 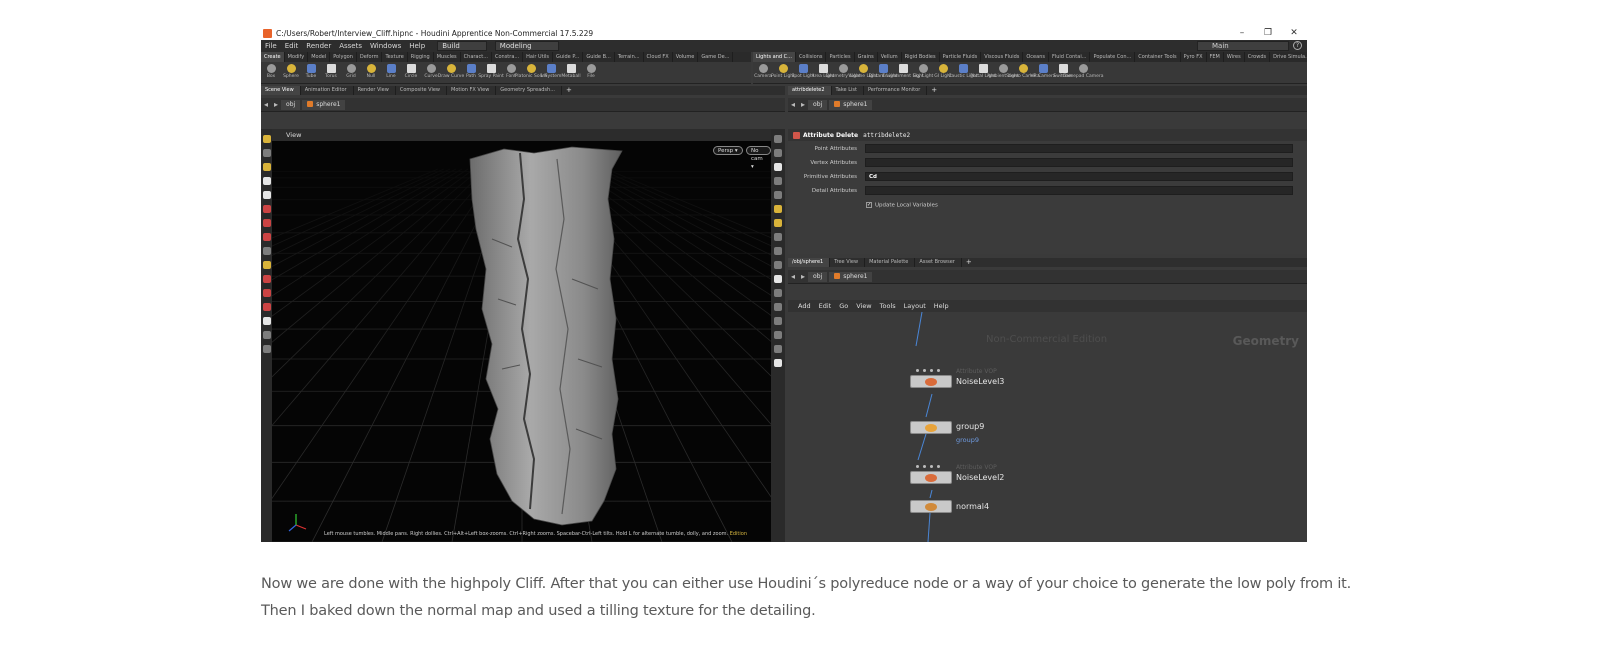 What do you see at coordinates (273, 57) in the screenshot?
I see `shelf-tab-0: Create` at bounding box center [273, 57].